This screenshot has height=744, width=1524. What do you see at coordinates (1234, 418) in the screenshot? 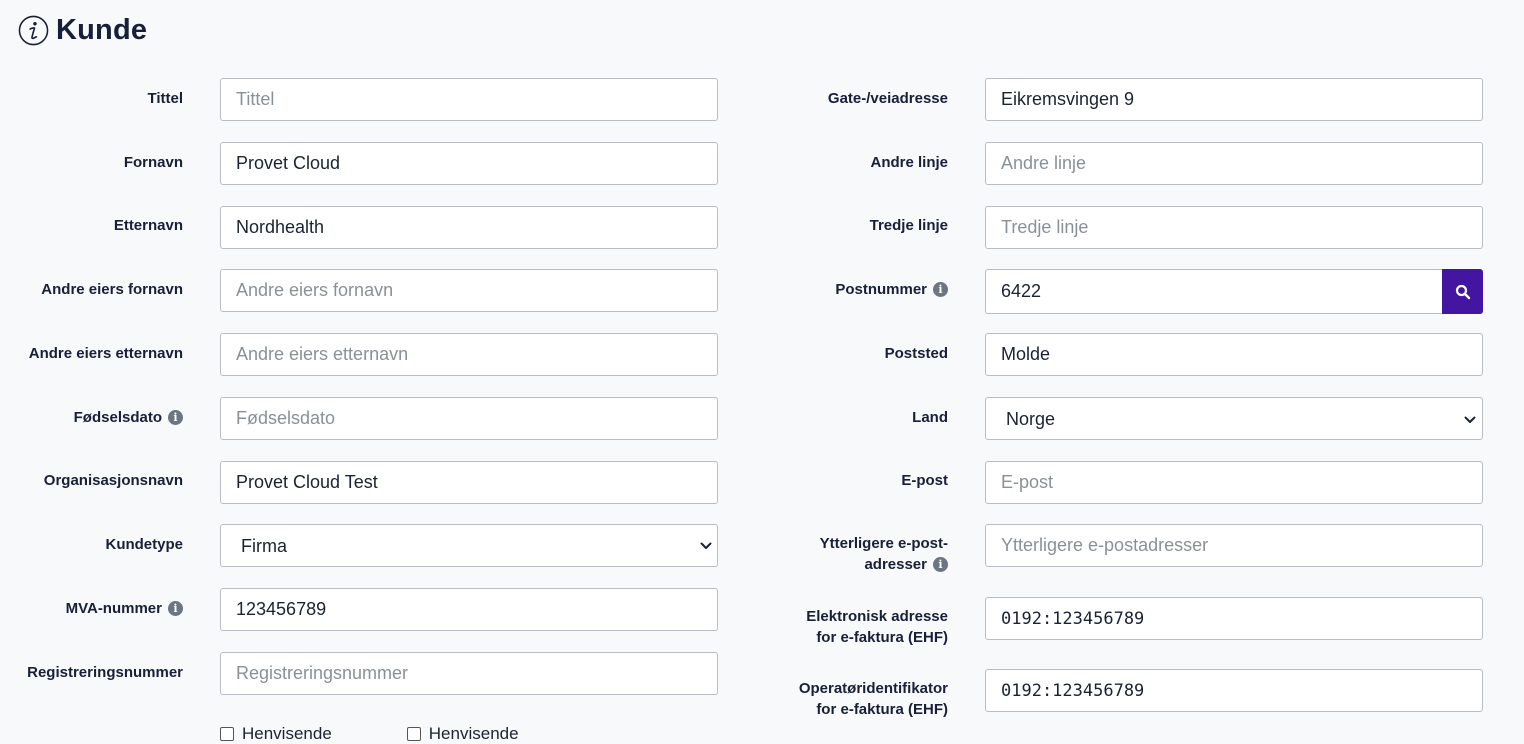
I see `land-select: Norge` at bounding box center [1234, 418].